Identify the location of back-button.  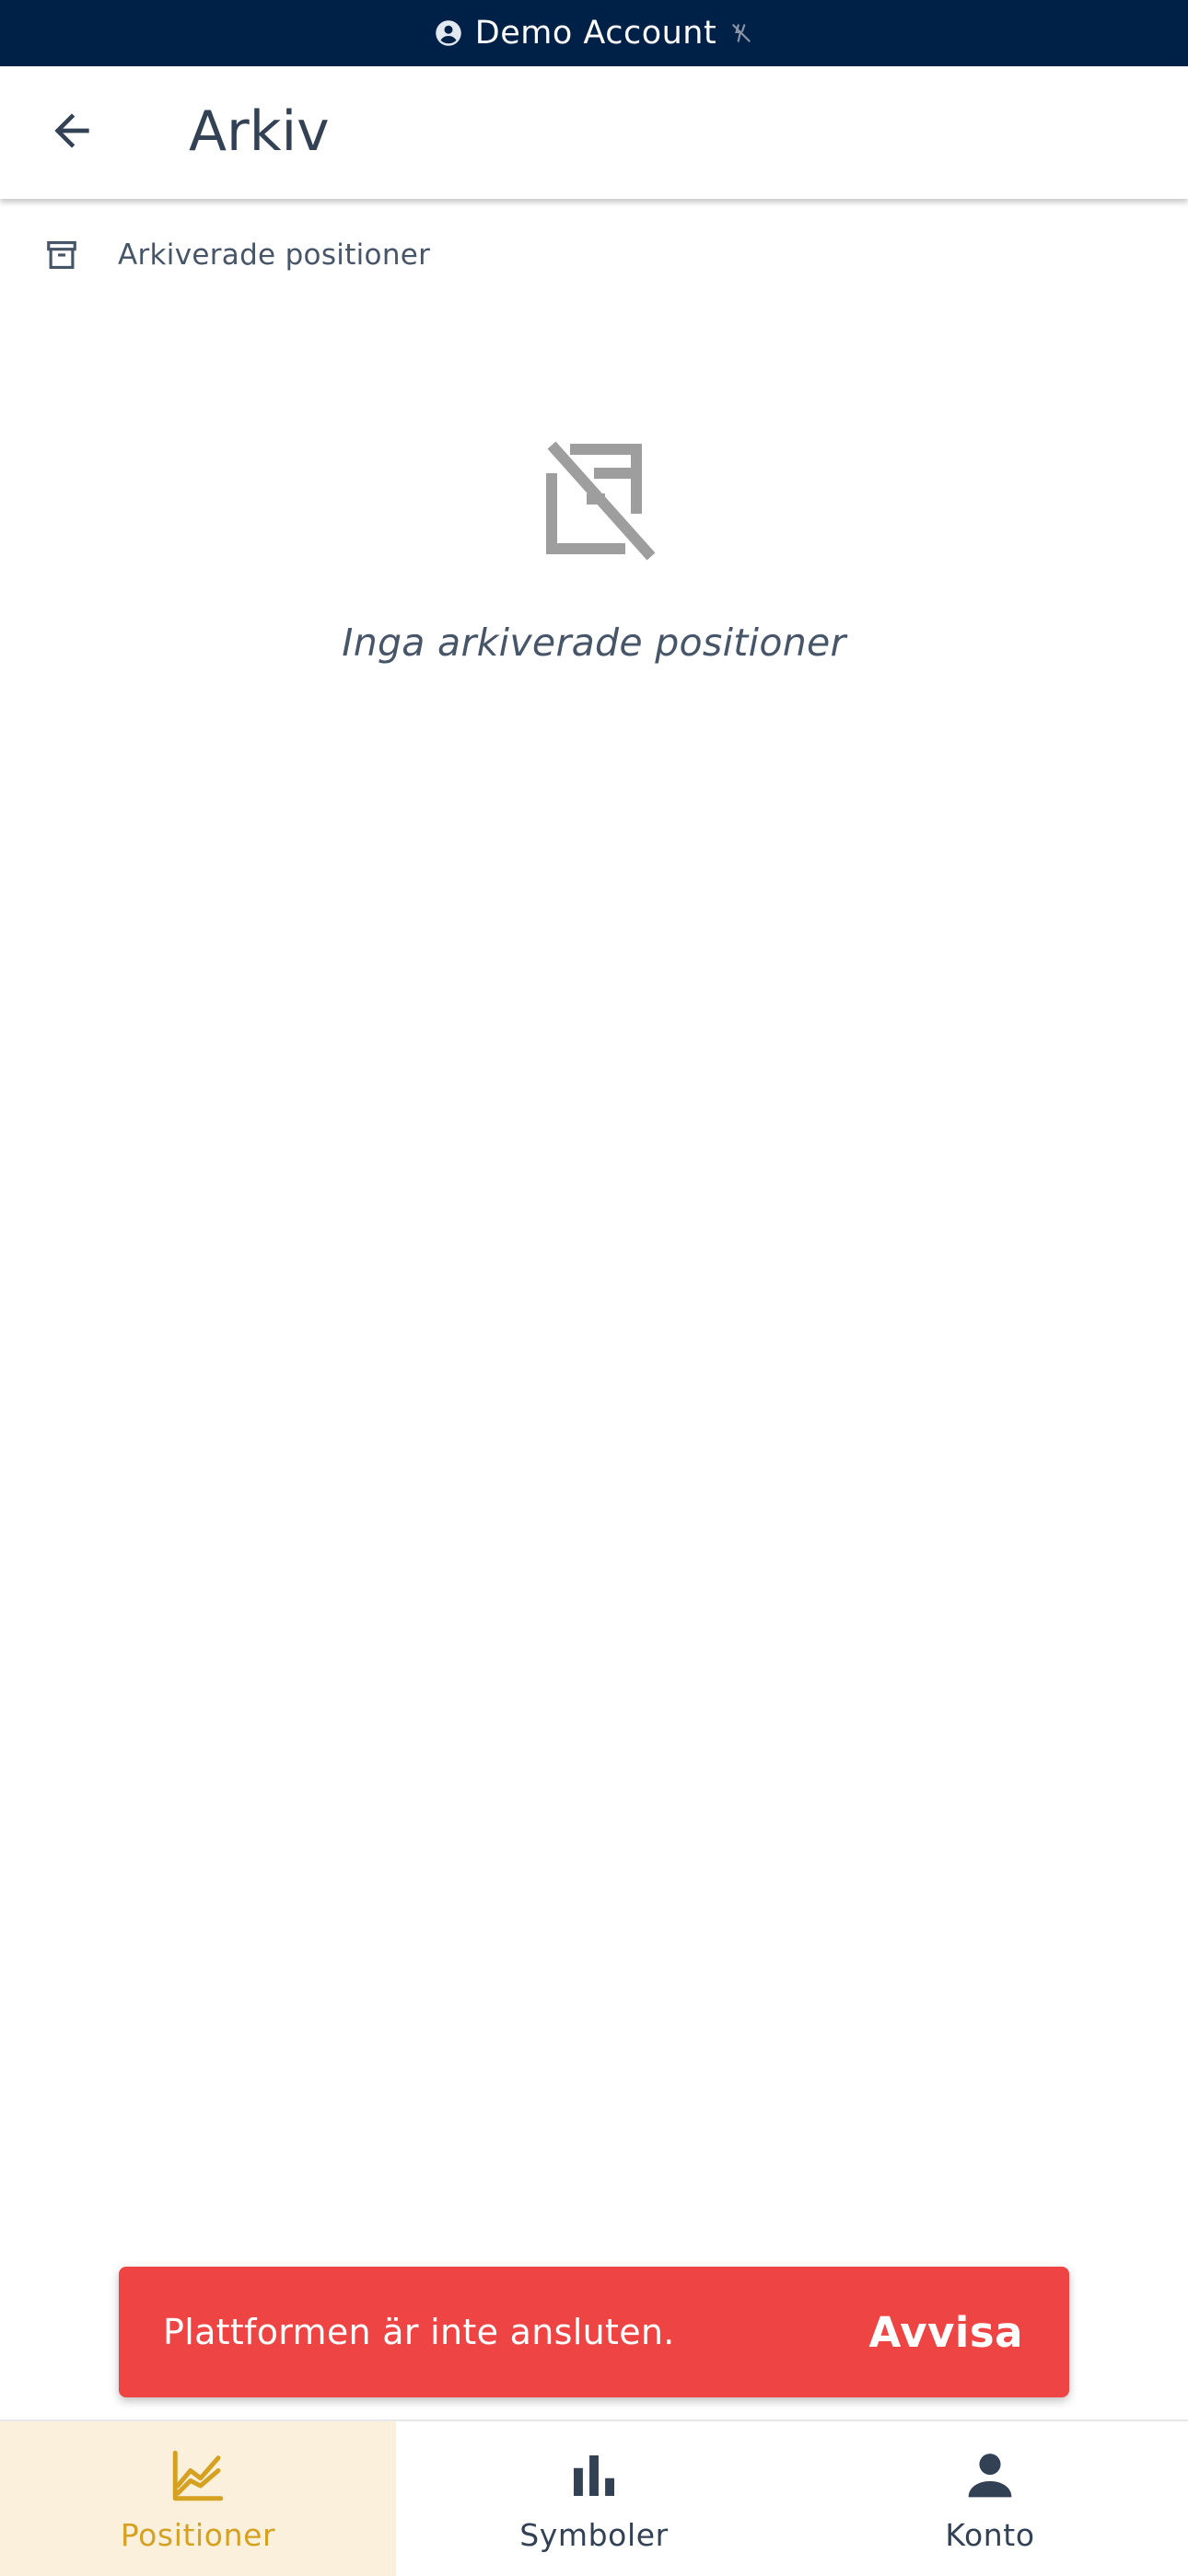
(72, 132).